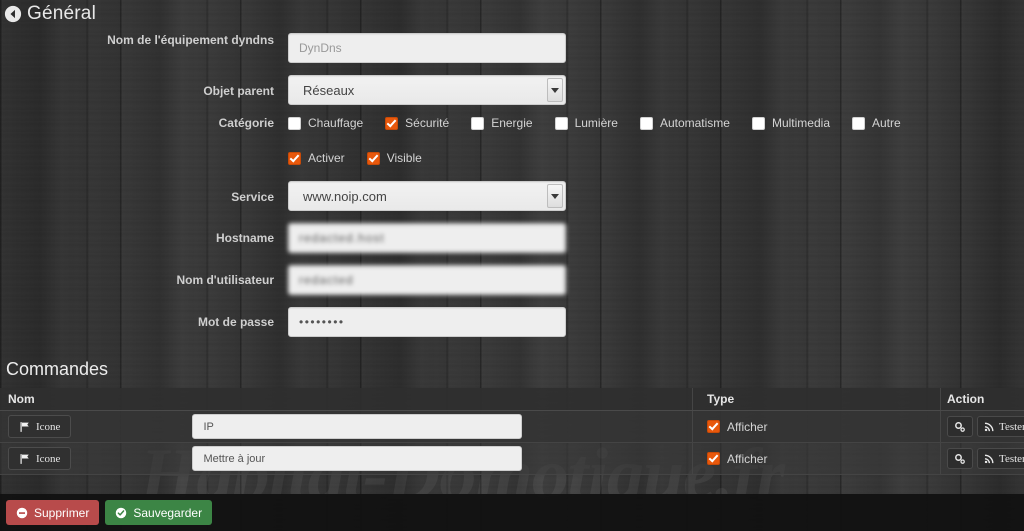  Describe the element at coordinates (653, 158) in the screenshot. I see `flags-checkbox-group: Activer Visible` at that location.